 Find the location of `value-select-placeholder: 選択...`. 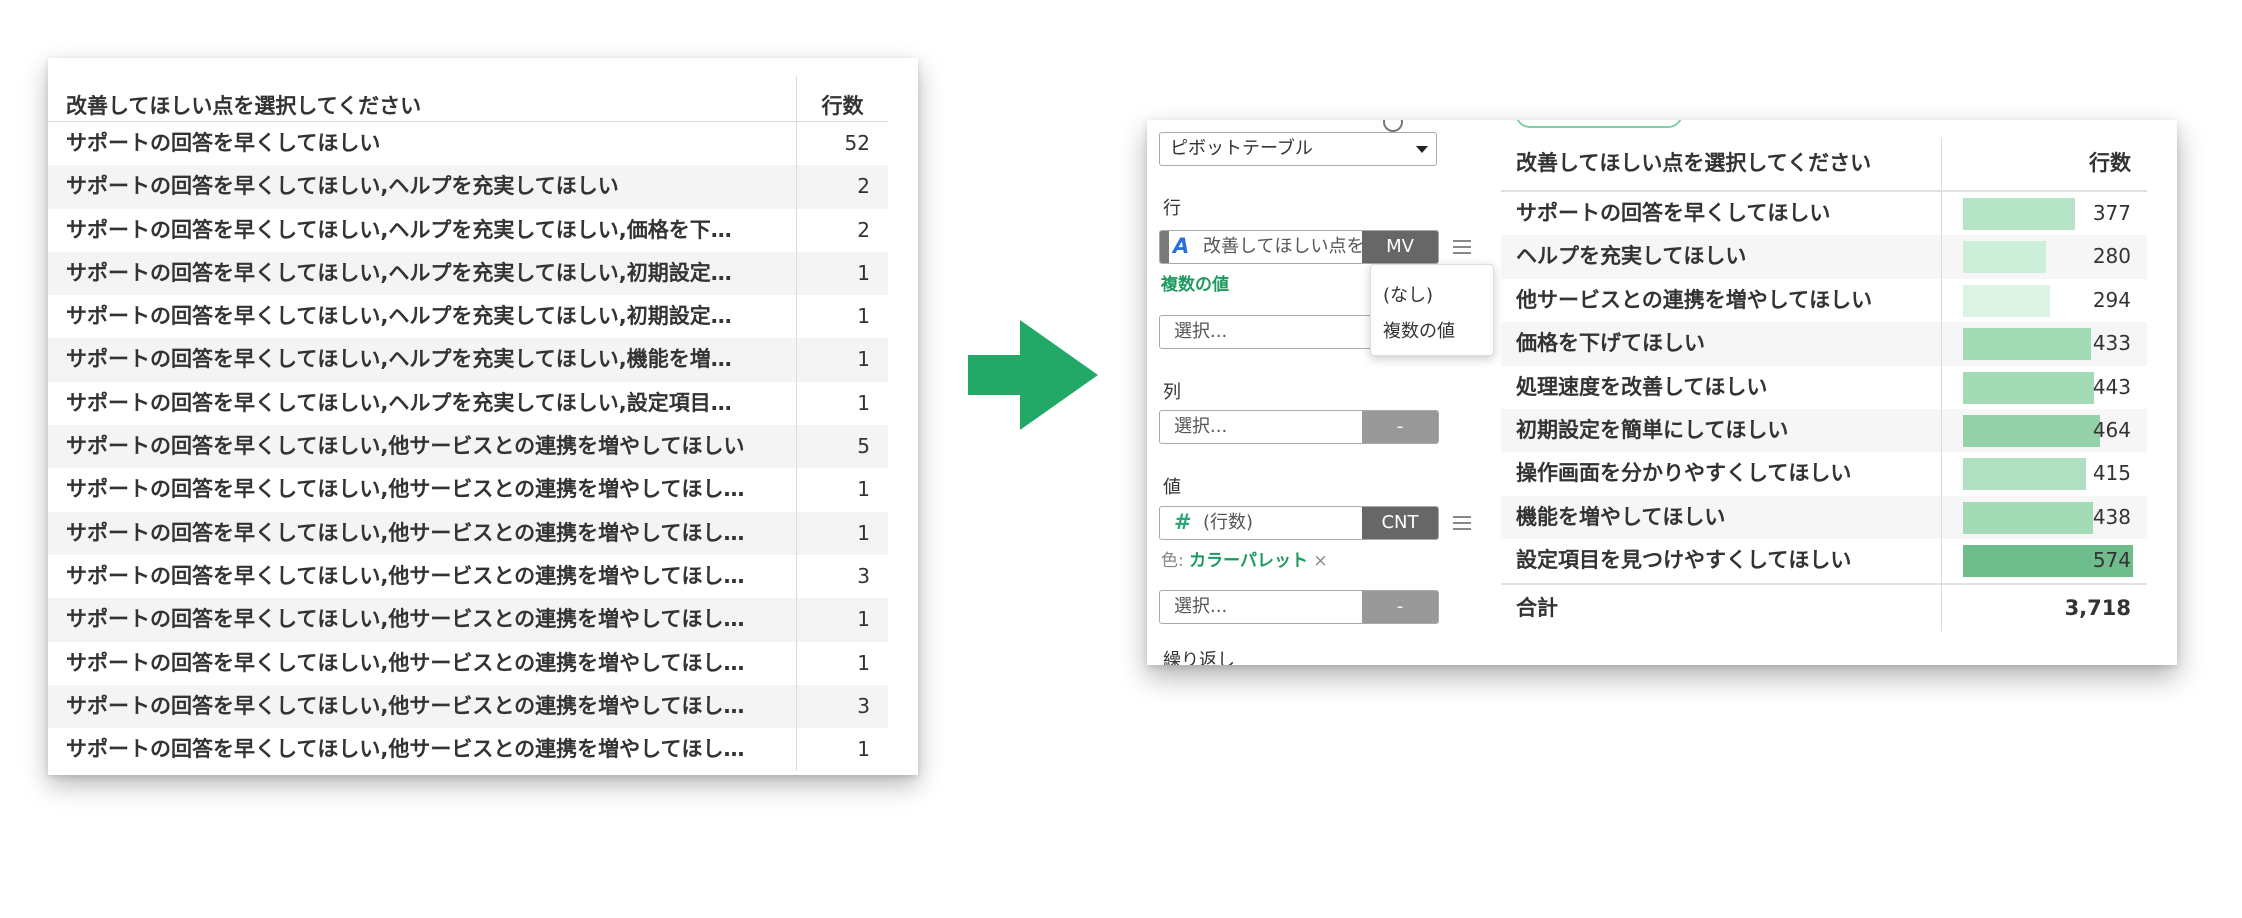

value-select-placeholder: 選択... is located at coordinates (1201, 606).